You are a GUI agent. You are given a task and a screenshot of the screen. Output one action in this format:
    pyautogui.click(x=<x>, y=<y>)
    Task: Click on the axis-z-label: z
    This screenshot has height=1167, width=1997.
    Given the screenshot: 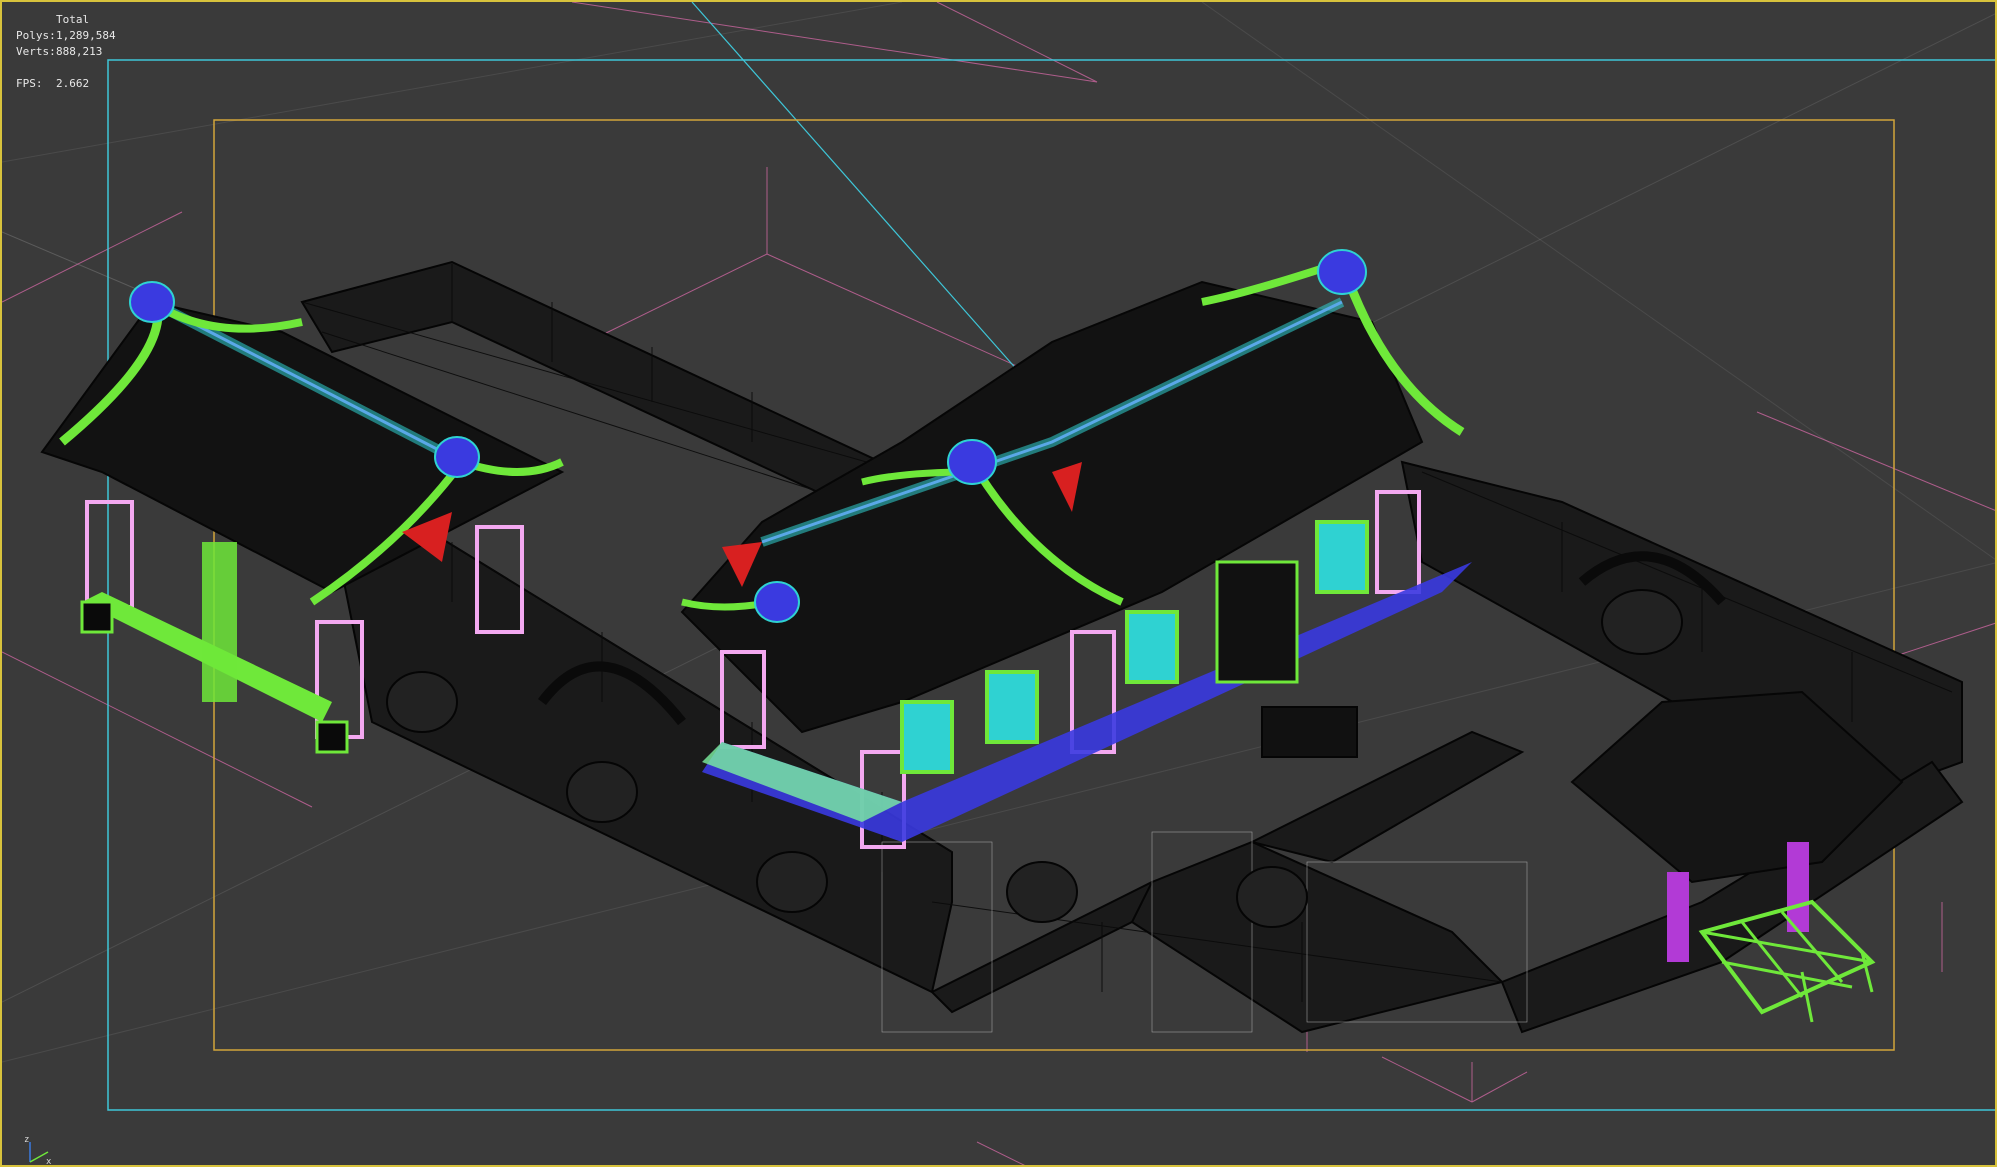 What is the action you would take?
    pyautogui.click(x=26, y=1140)
    